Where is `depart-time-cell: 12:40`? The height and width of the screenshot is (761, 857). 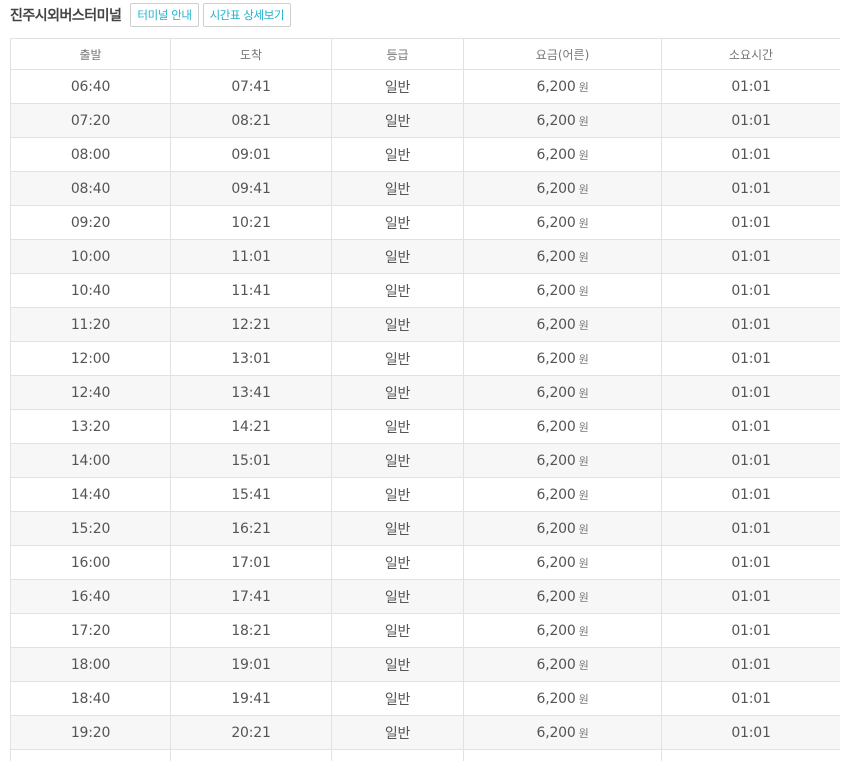
depart-time-cell: 12:40 is located at coordinates (90, 392).